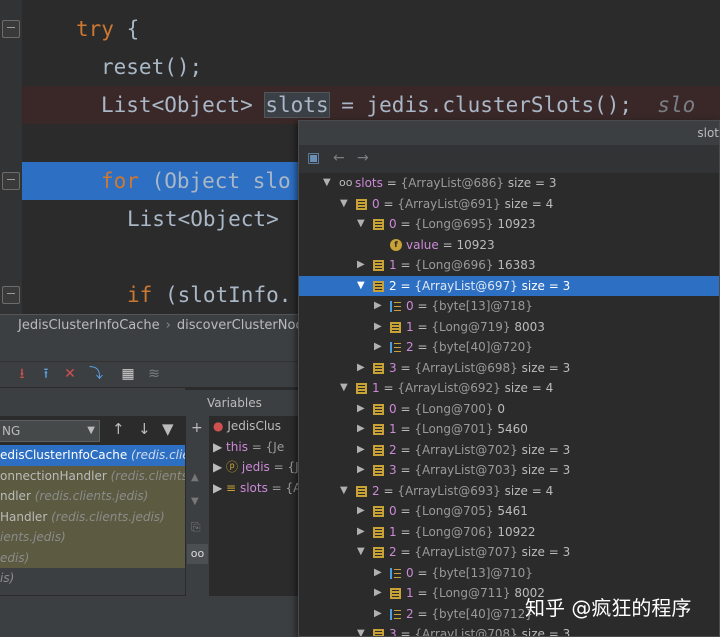 The height and width of the screenshot is (637, 720). I want to click on evaluate-expression-icon: ▦, so click(128, 374).